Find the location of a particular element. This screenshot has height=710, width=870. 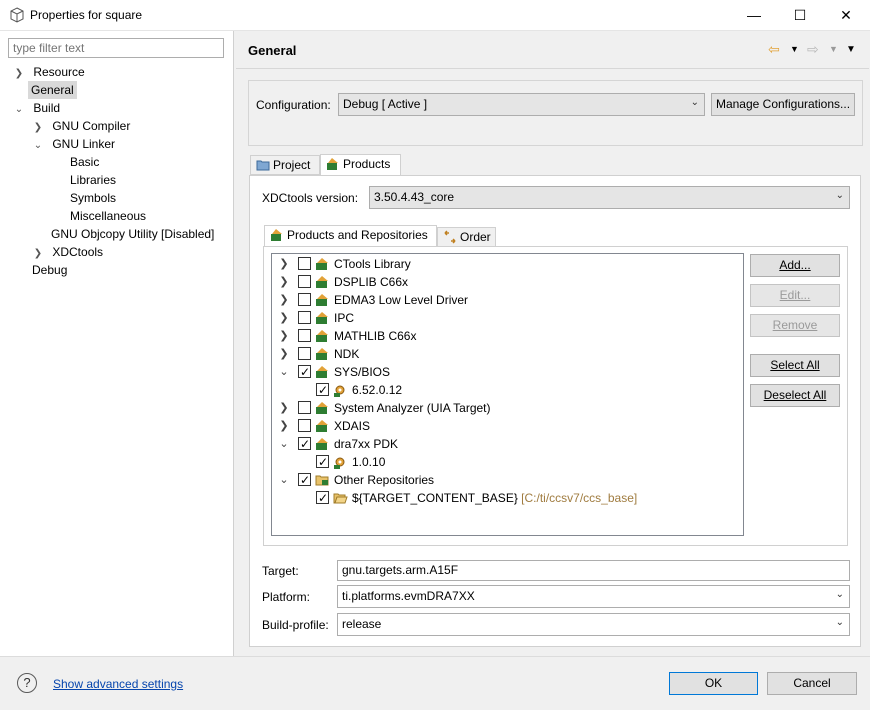

build-profile-value: release is located at coordinates (362, 624).